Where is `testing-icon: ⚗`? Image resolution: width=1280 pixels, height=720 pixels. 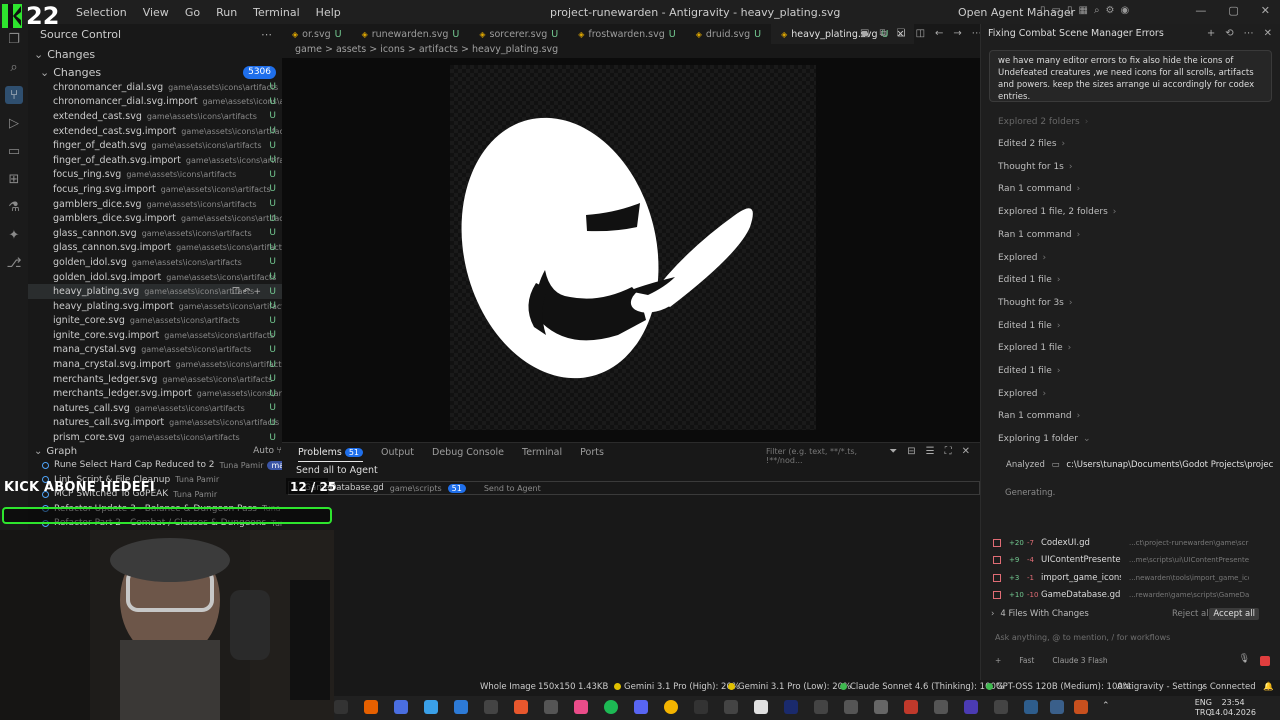 testing-icon: ⚗ is located at coordinates (14, 207).